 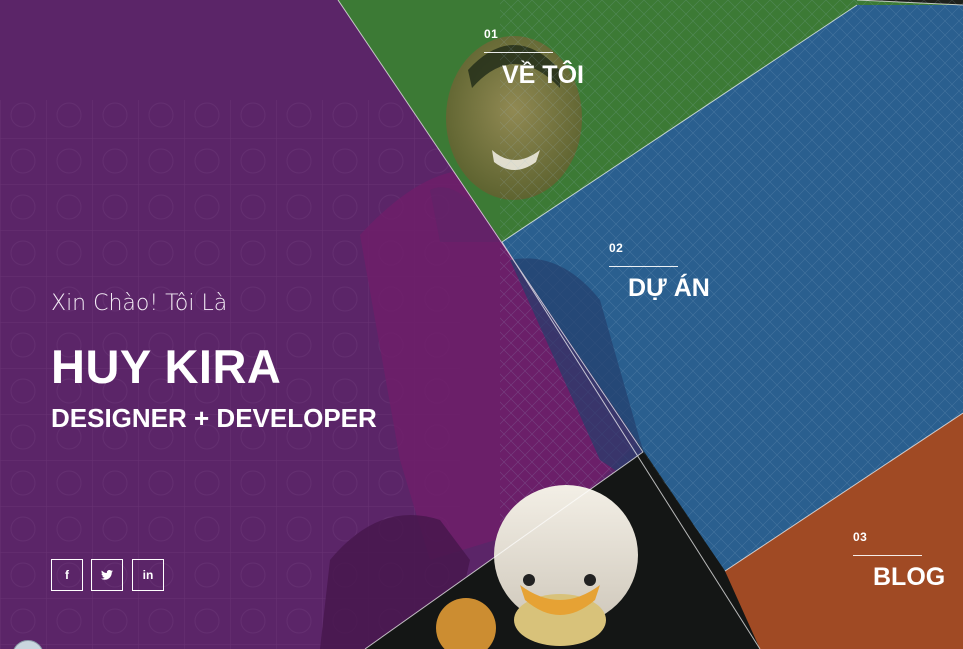 I want to click on twitter-button, so click(x=107, y=575).